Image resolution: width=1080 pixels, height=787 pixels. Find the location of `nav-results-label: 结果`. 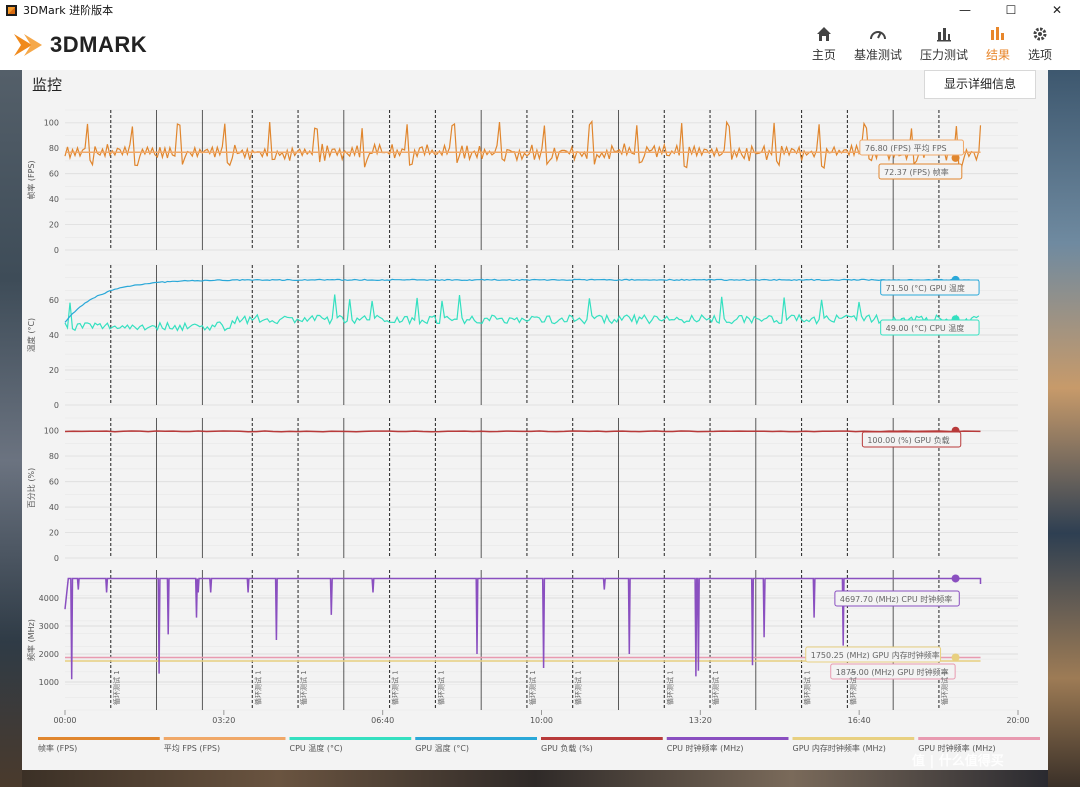

nav-results-label: 结果 is located at coordinates (997, 55).